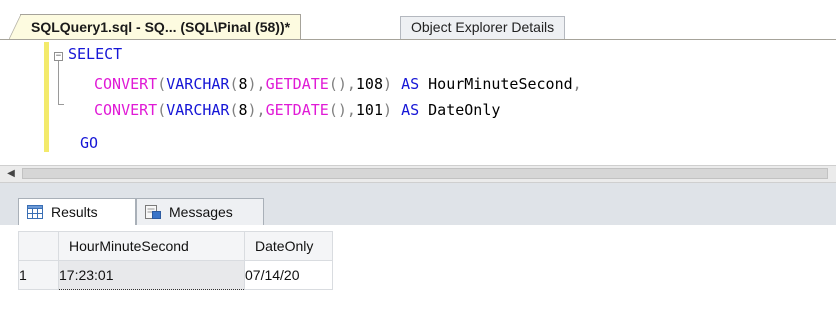  I want to click on comma: ,, so click(577, 84).